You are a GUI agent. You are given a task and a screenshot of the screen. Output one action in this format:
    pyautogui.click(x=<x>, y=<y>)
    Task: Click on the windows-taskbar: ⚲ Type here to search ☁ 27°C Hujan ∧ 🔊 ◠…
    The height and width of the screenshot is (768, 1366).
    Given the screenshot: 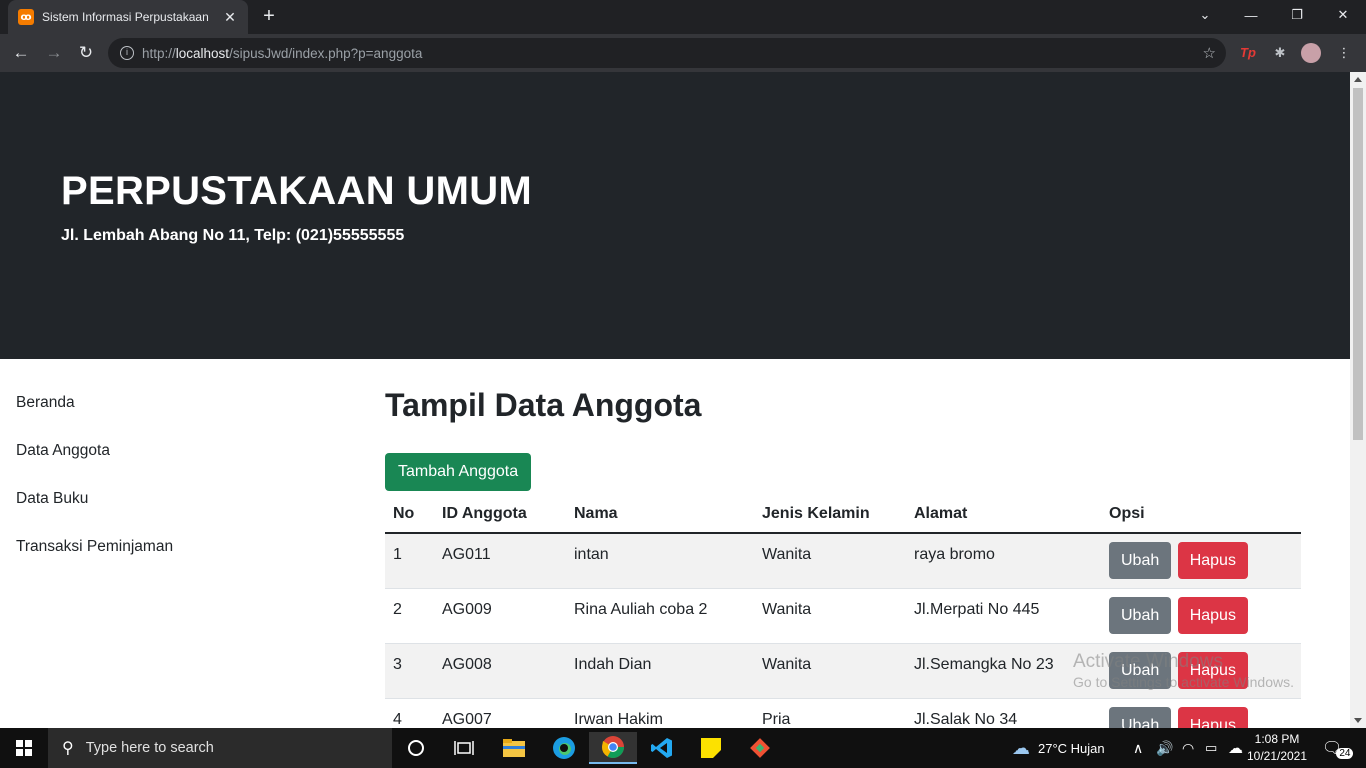 What is the action you would take?
    pyautogui.click(x=683, y=748)
    